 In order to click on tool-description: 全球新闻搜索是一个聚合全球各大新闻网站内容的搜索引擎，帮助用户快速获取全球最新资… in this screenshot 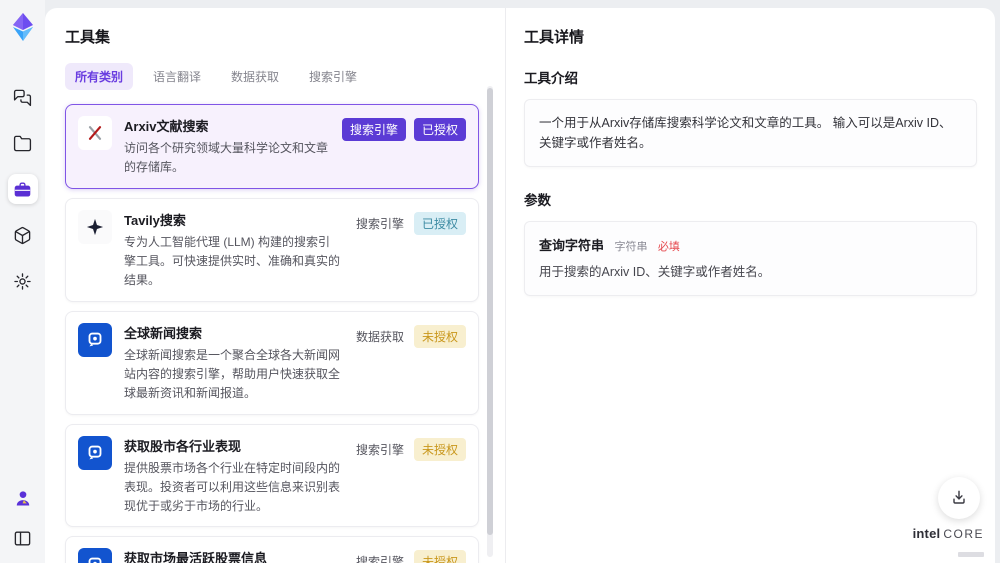, I will do `click(232, 373)`.